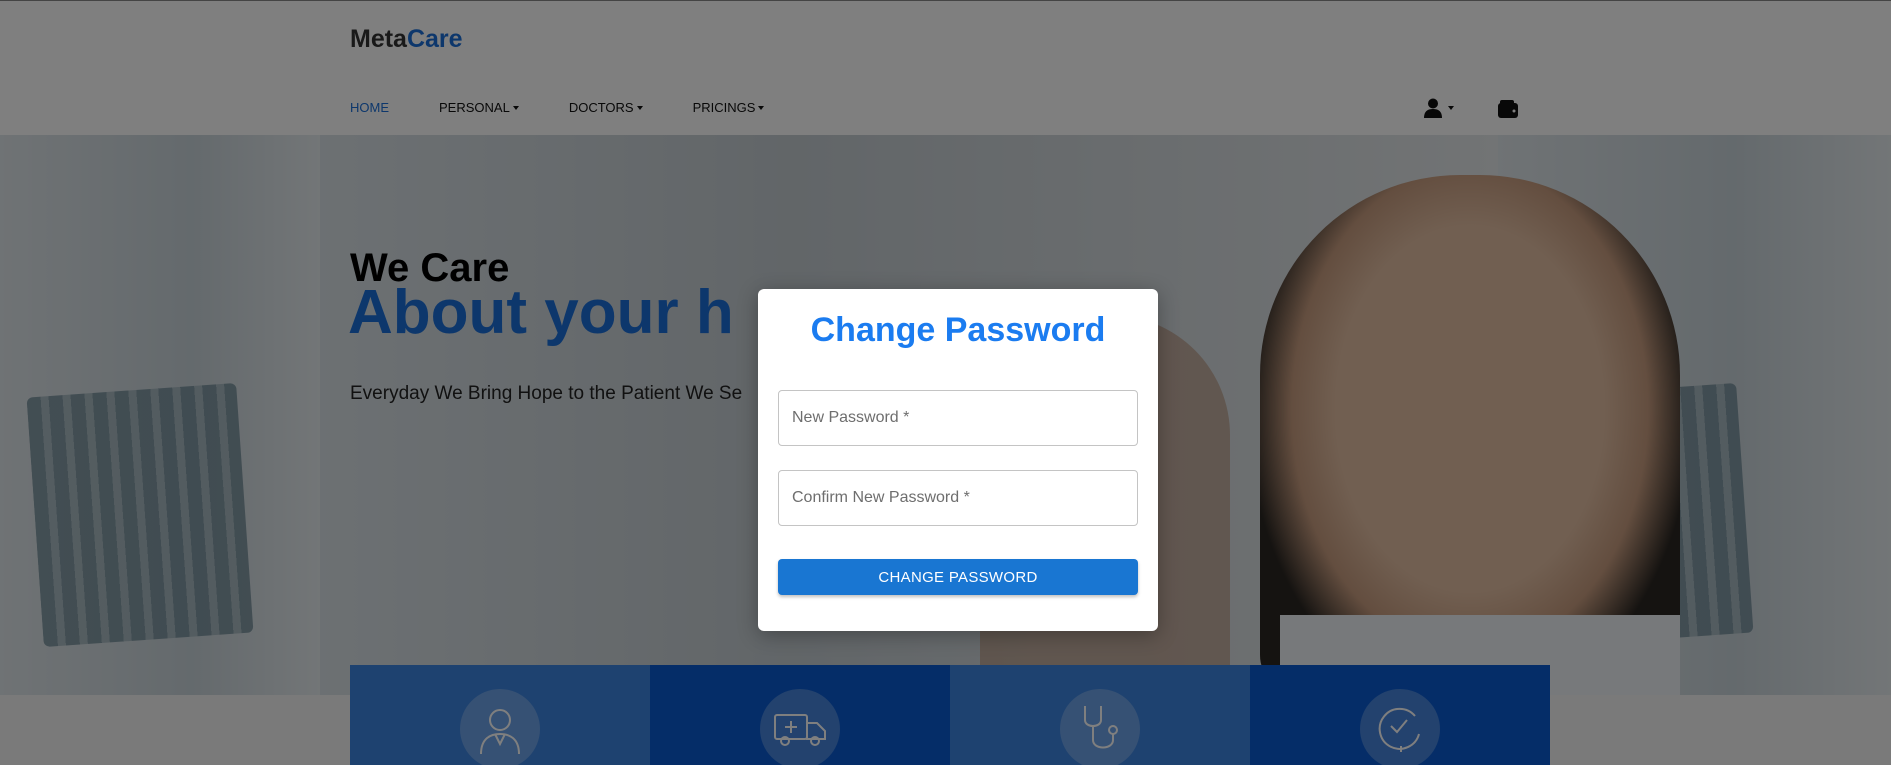  I want to click on confirm-password-input, so click(958, 498).